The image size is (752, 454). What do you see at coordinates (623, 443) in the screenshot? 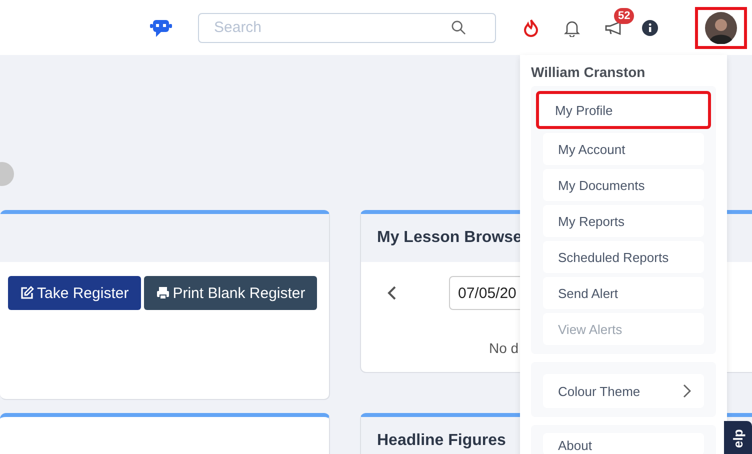
I see `menu-item: About` at bounding box center [623, 443].